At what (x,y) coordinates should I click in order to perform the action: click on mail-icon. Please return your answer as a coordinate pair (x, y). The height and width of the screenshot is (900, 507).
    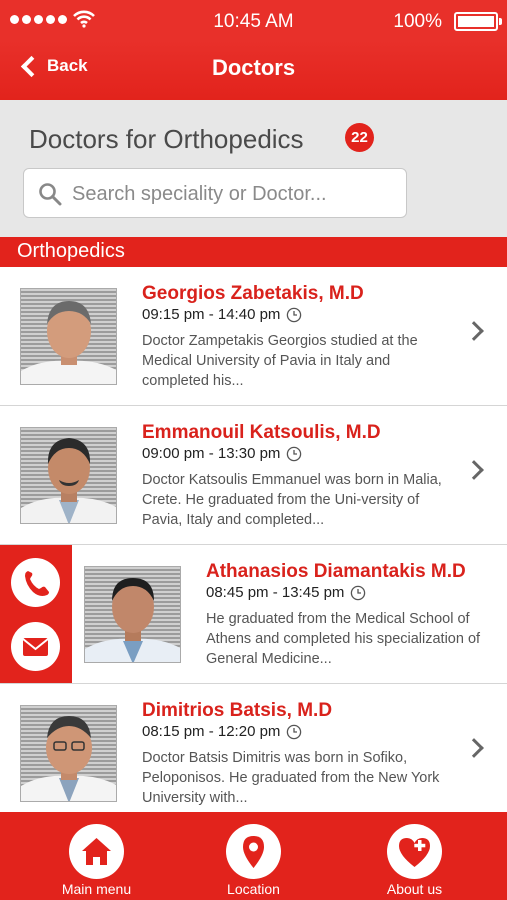
    Looking at the image, I should click on (35, 647).